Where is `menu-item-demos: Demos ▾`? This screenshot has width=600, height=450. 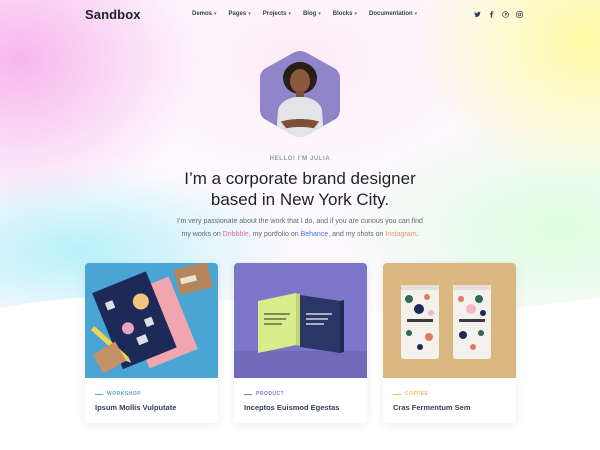 menu-item-demos: Demos ▾ is located at coordinates (204, 14).